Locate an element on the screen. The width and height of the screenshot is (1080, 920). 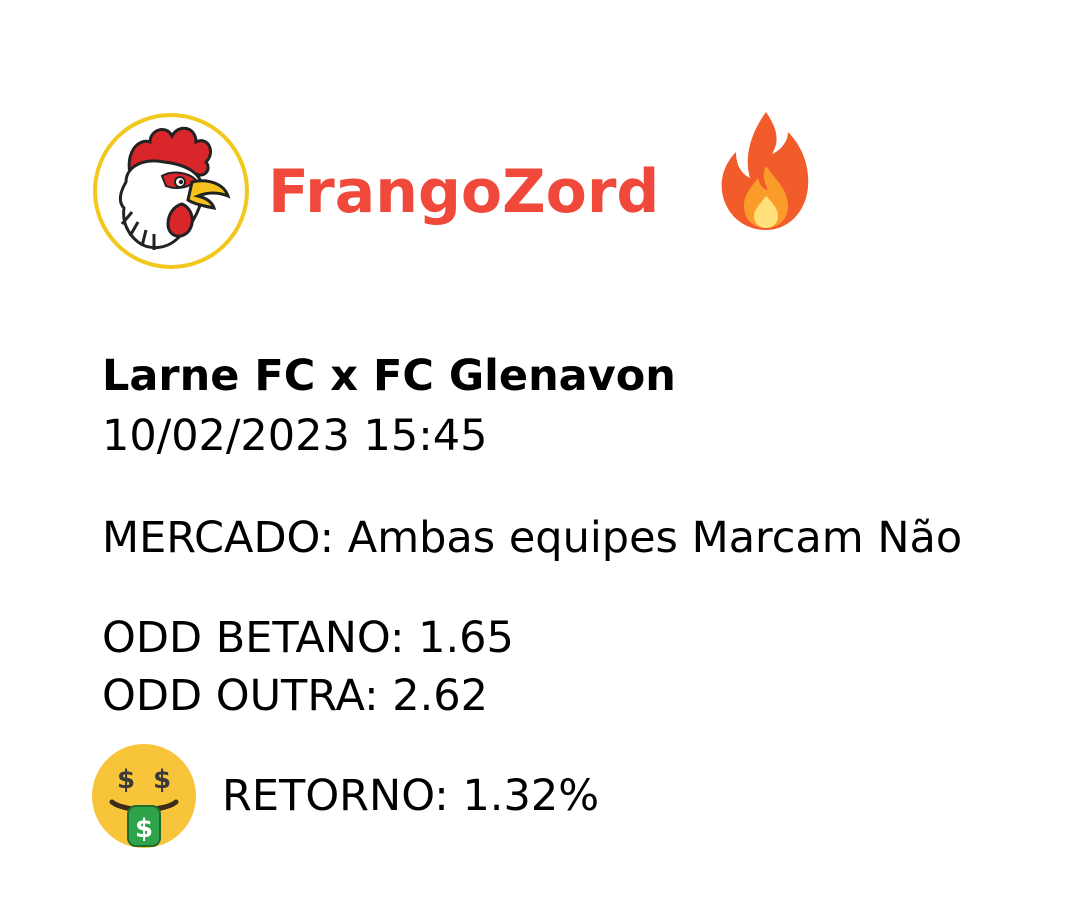
fire-icon is located at coordinates (766, 172).